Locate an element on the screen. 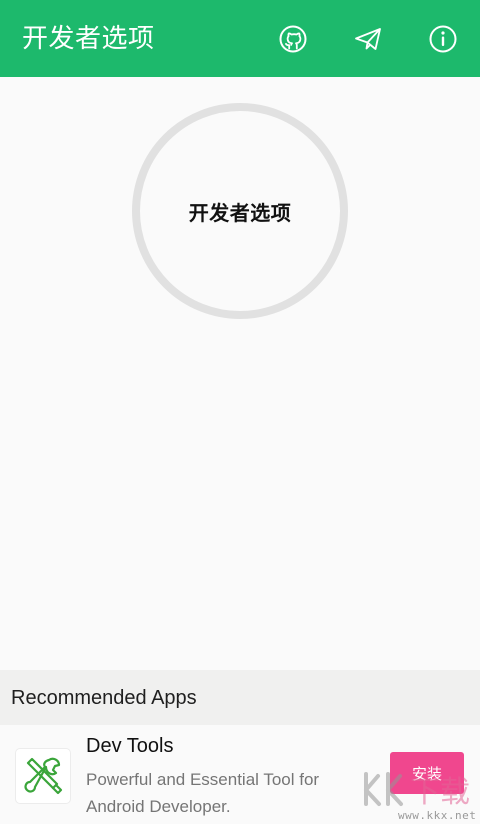 The image size is (480, 824). wrench-screwdriver-icon is located at coordinates (43, 776).